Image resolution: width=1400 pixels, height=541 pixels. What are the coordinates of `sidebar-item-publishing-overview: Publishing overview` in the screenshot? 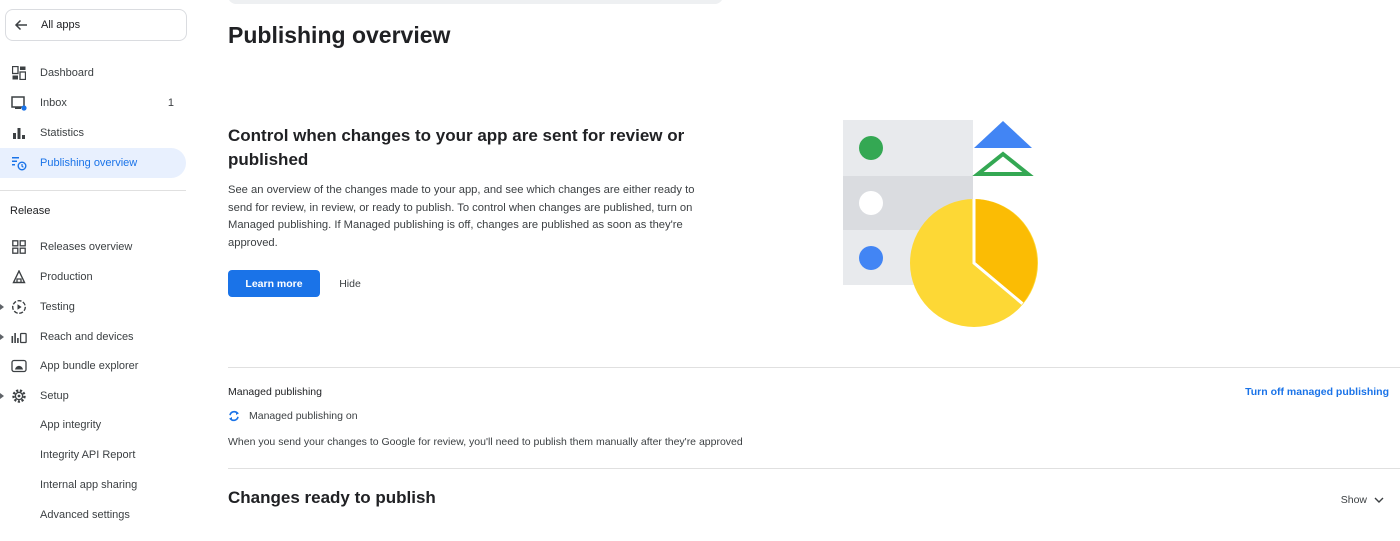 It's located at (93, 163).